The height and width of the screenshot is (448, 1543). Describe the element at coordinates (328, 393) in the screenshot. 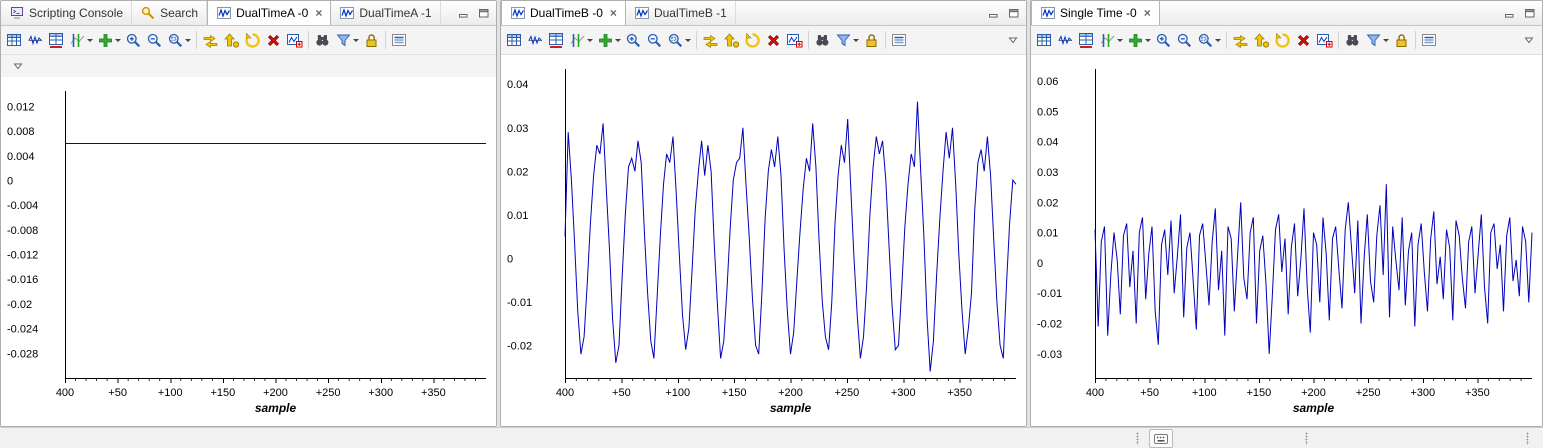

I see `svg-text: +250` at that location.